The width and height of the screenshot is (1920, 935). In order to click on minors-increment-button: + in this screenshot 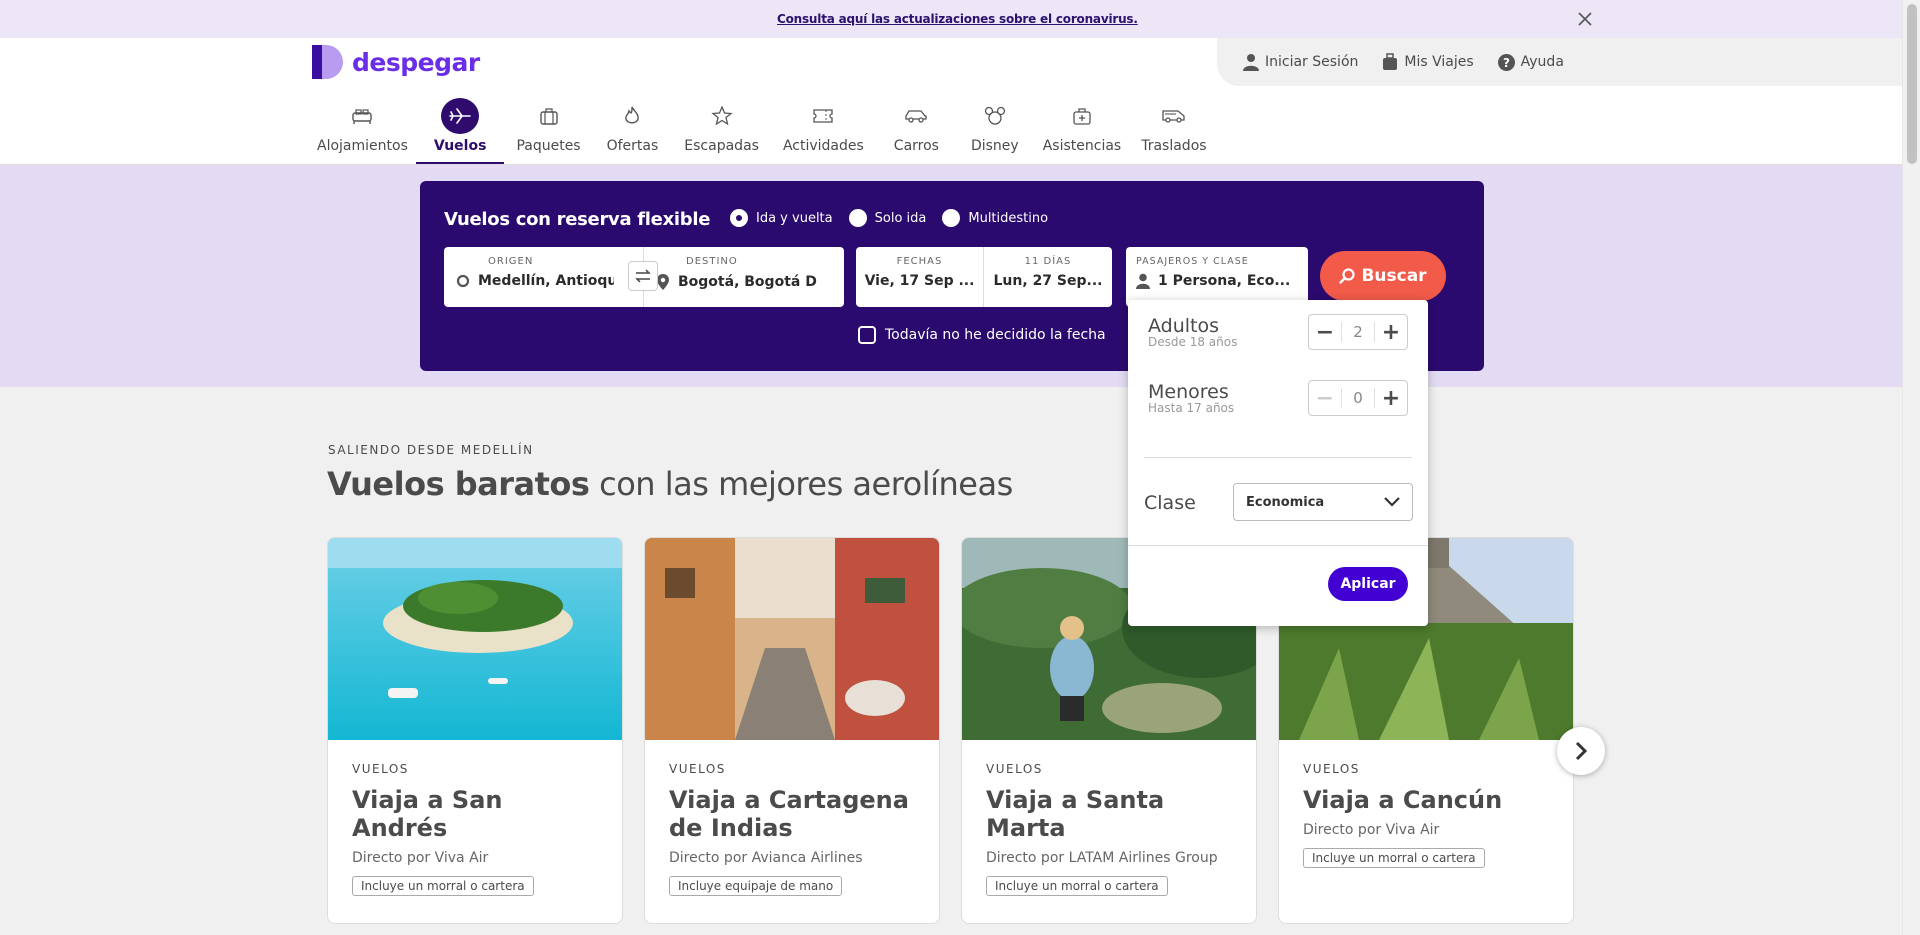, I will do `click(1391, 398)`.